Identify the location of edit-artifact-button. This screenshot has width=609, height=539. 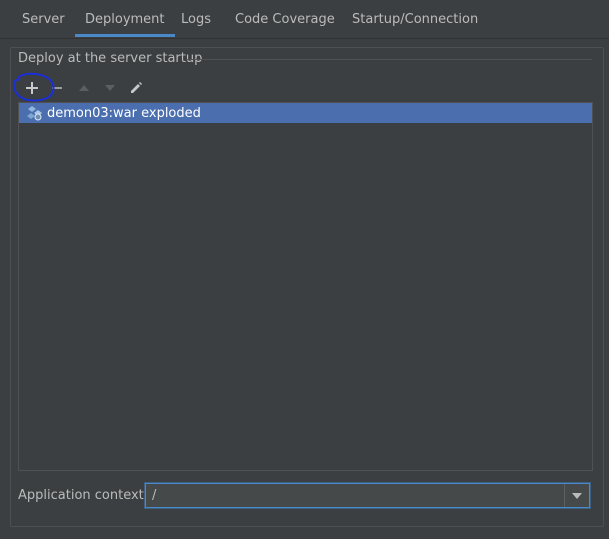
(136, 88).